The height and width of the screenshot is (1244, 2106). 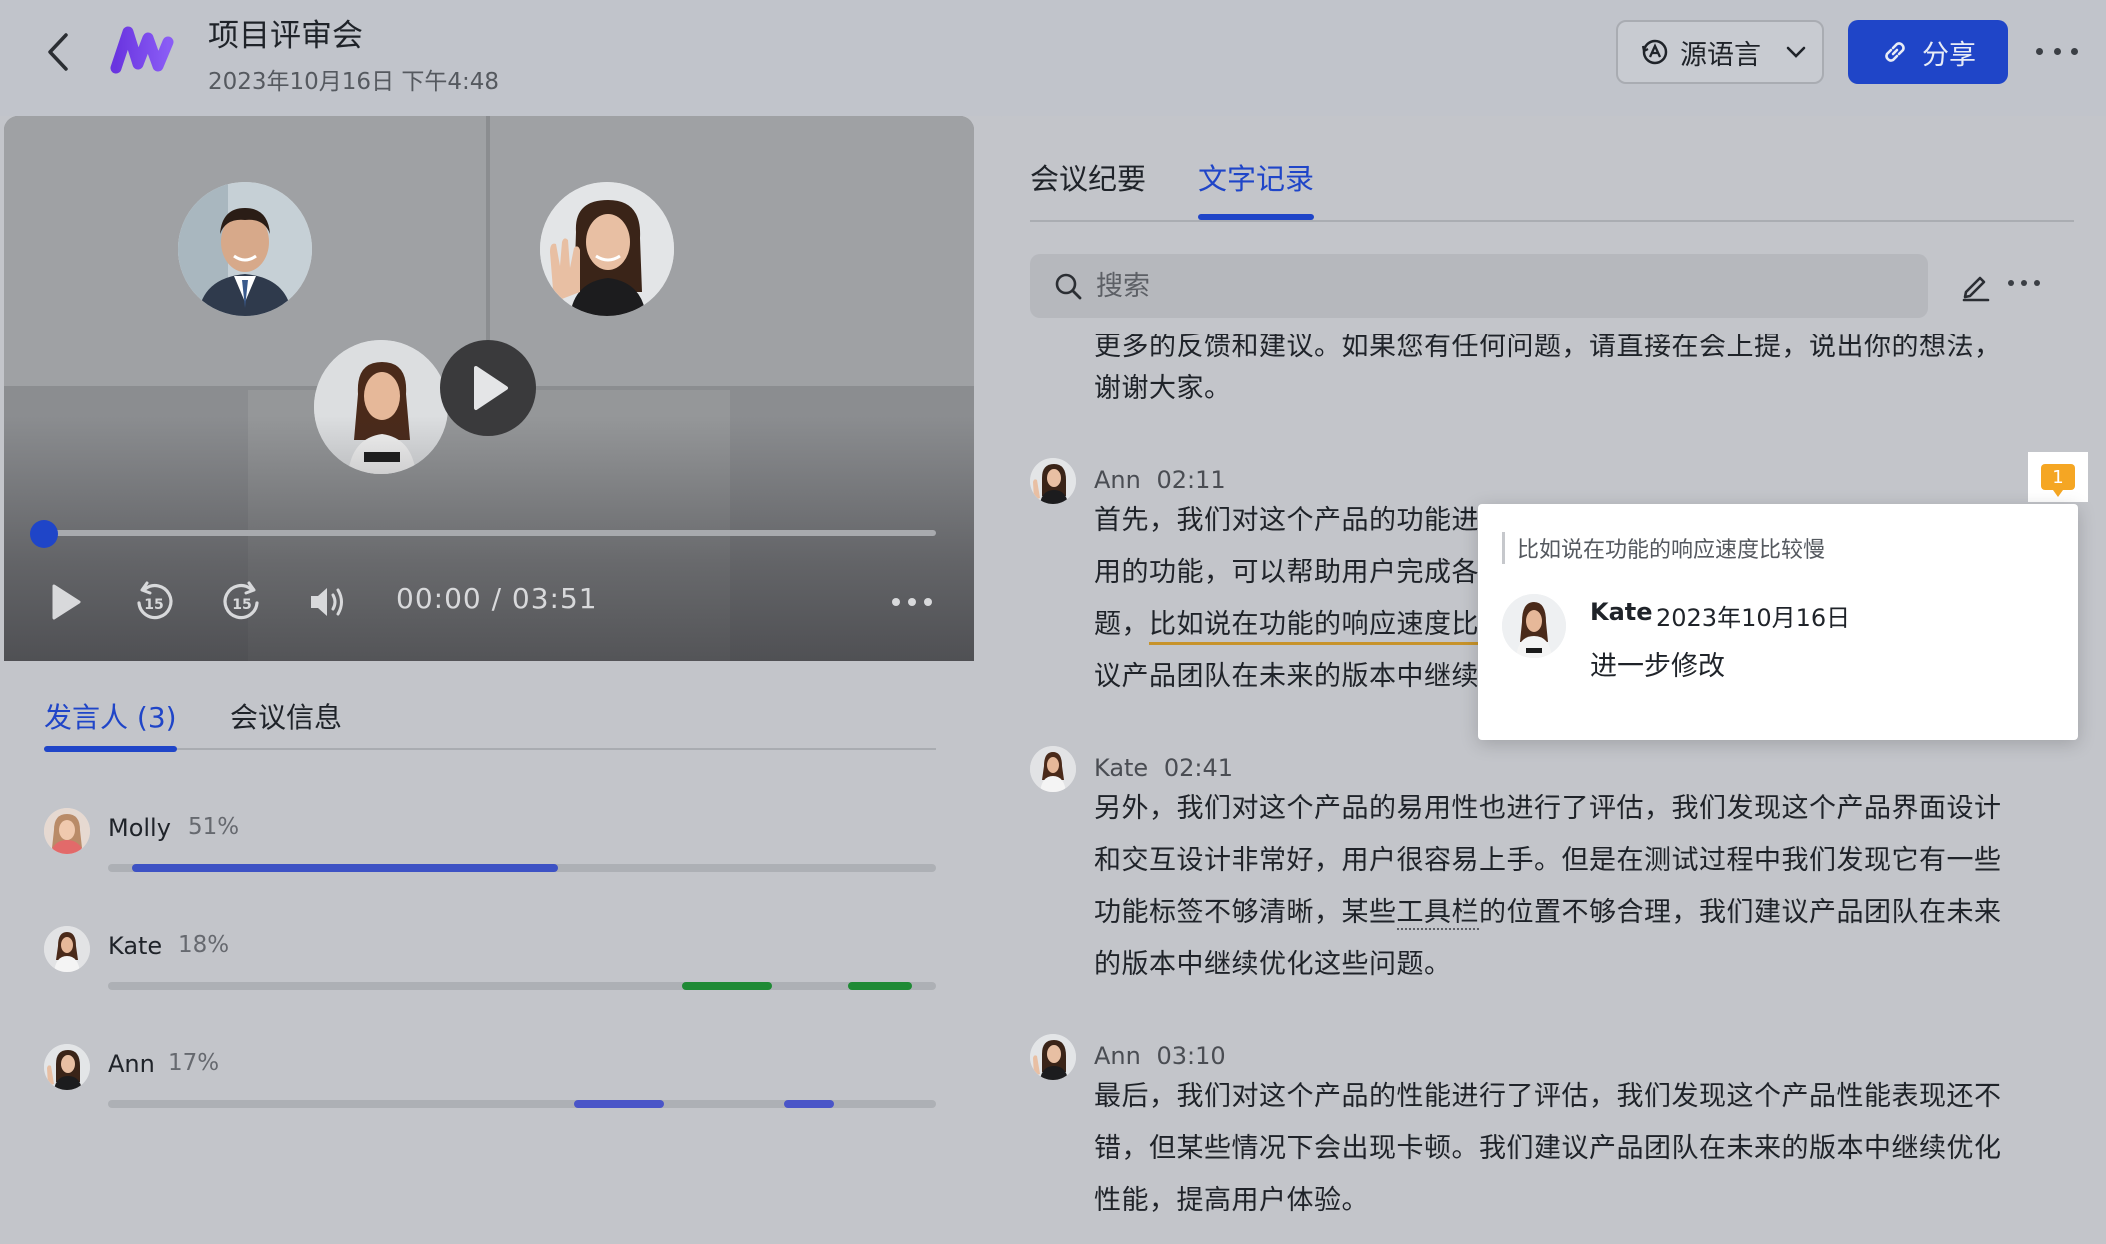 What do you see at coordinates (490, 1084) in the screenshot?
I see `speaker-row-ann: Ann 17%` at bounding box center [490, 1084].